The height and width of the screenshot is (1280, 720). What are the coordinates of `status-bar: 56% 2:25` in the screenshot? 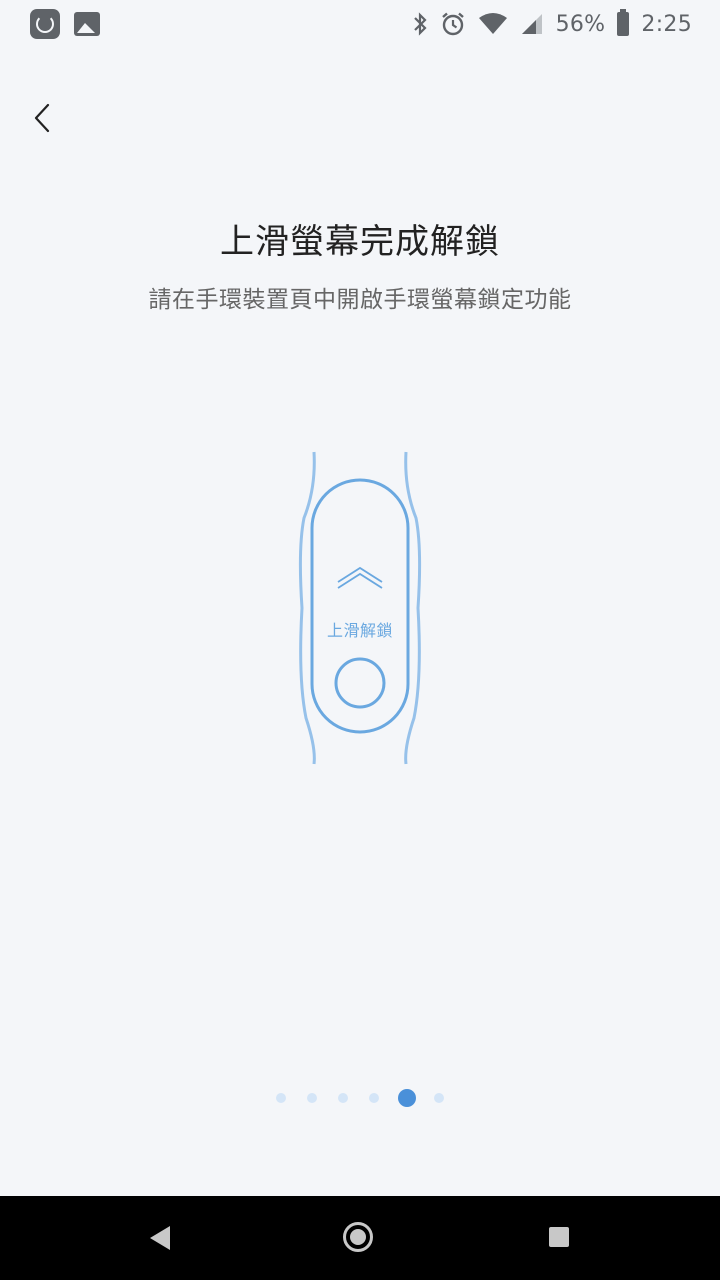 It's located at (360, 24).